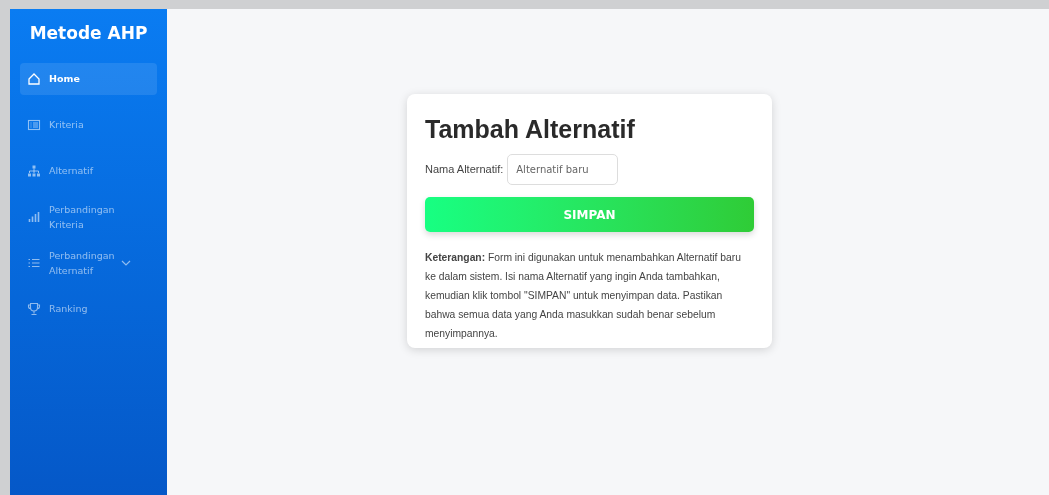  Describe the element at coordinates (34, 170) in the screenshot. I see `hierarchy-icon` at that location.